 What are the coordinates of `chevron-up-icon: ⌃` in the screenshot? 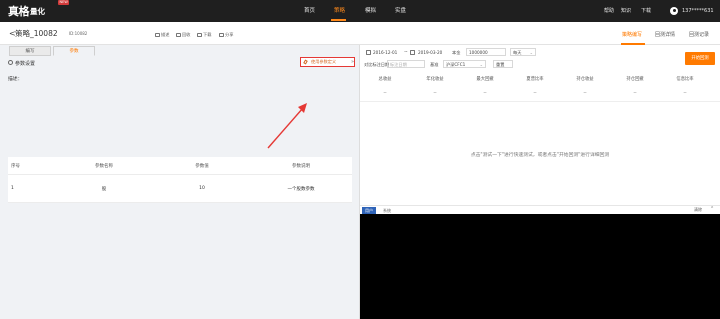 It's located at (712, 209).